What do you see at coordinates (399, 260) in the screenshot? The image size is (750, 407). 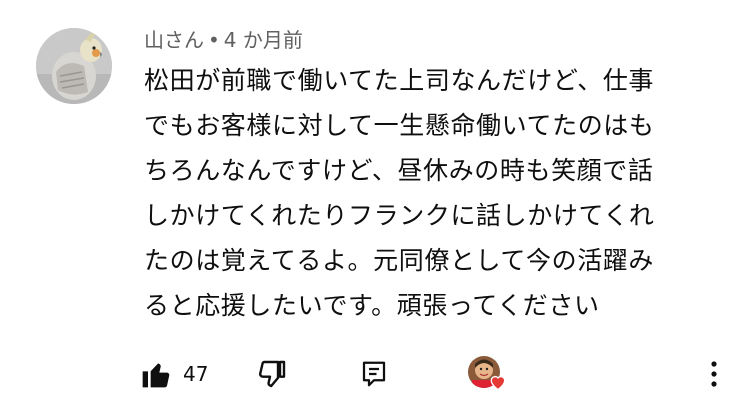 I see `comment-line: たのは覚えてるよ。元同僚として今の活躍み` at bounding box center [399, 260].